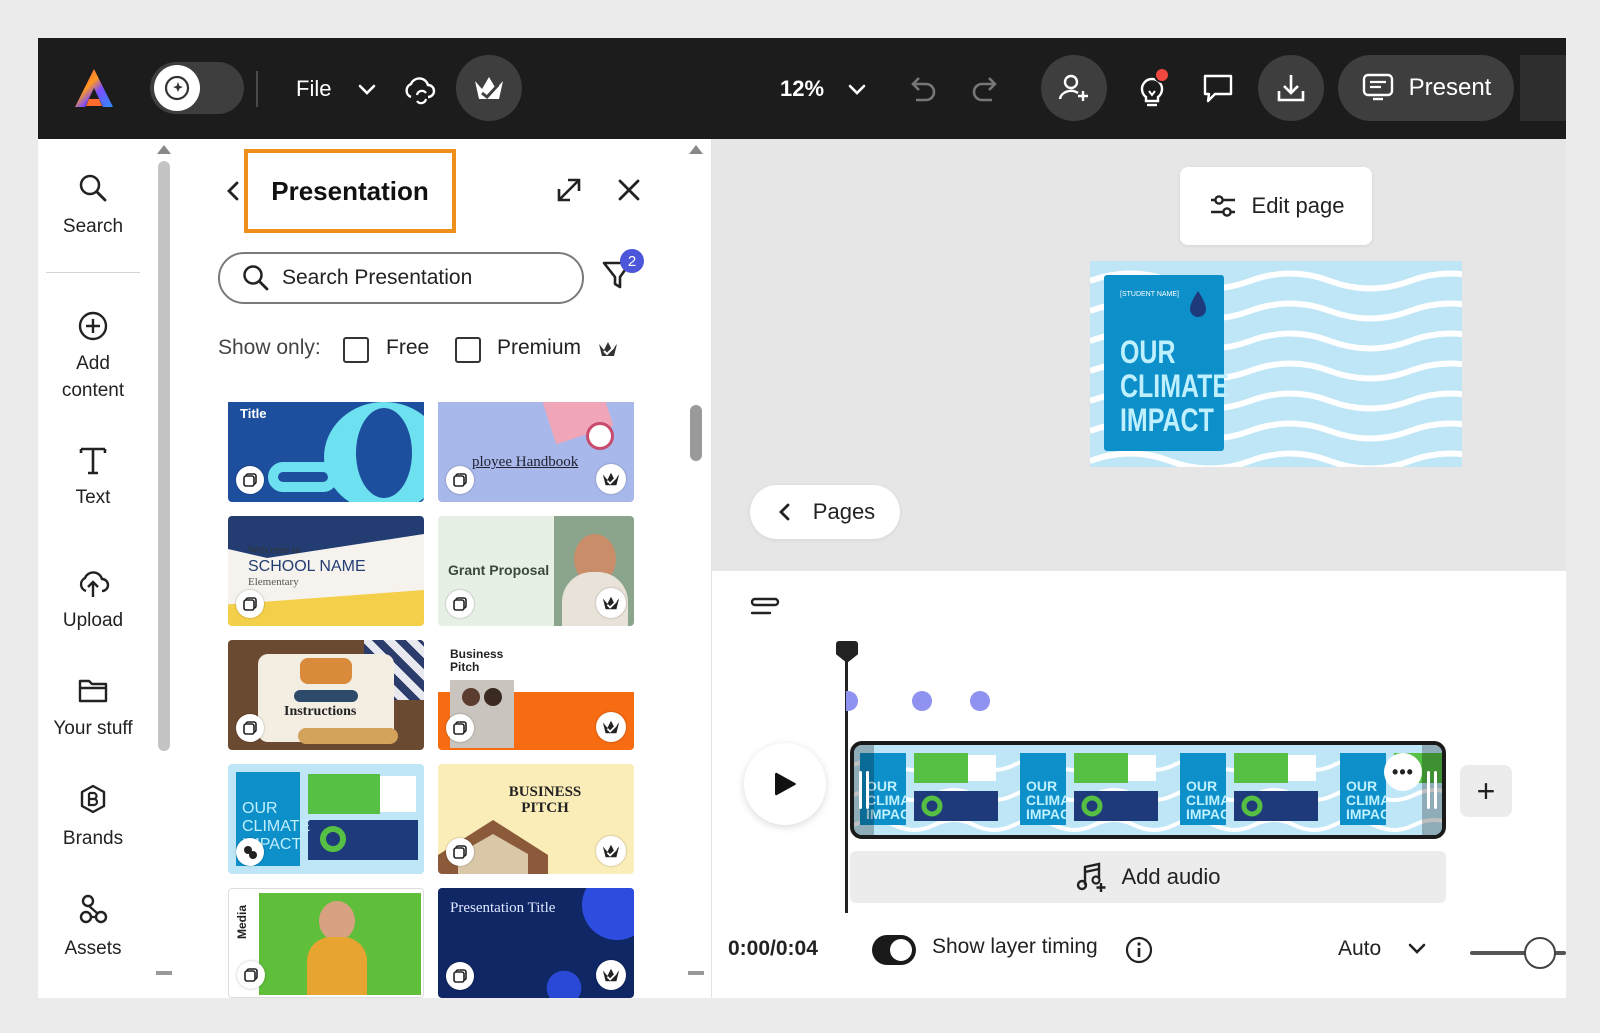 The image size is (1600, 1033). What do you see at coordinates (1403, 772) in the screenshot?
I see `more-options-icon: •••` at bounding box center [1403, 772].